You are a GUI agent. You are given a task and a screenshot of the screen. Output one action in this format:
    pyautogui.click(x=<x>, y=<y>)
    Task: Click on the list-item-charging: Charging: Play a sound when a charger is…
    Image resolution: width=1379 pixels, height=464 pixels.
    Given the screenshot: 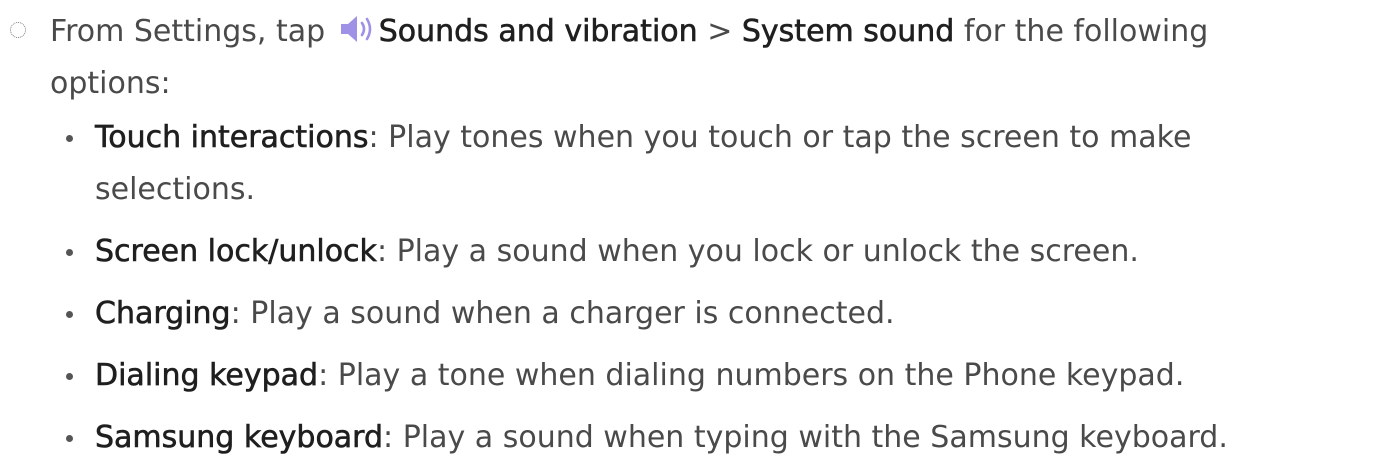 What is the action you would take?
    pyautogui.click(x=710, y=314)
    